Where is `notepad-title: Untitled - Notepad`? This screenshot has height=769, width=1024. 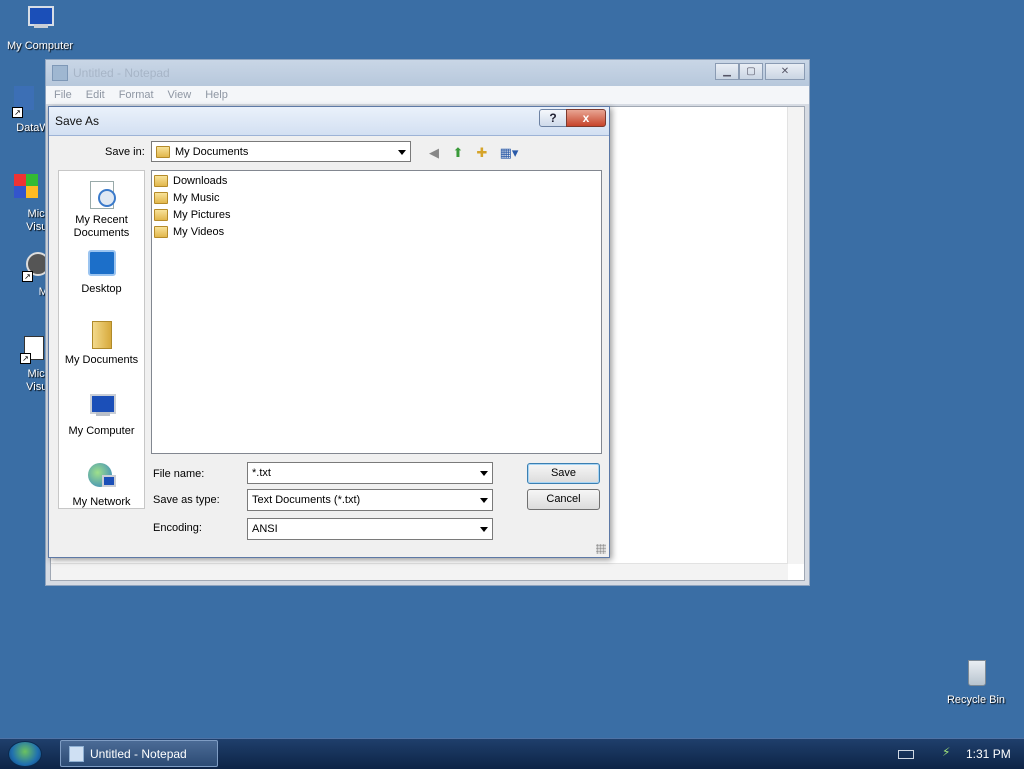 notepad-title: Untitled - Notepad is located at coordinates (121, 73).